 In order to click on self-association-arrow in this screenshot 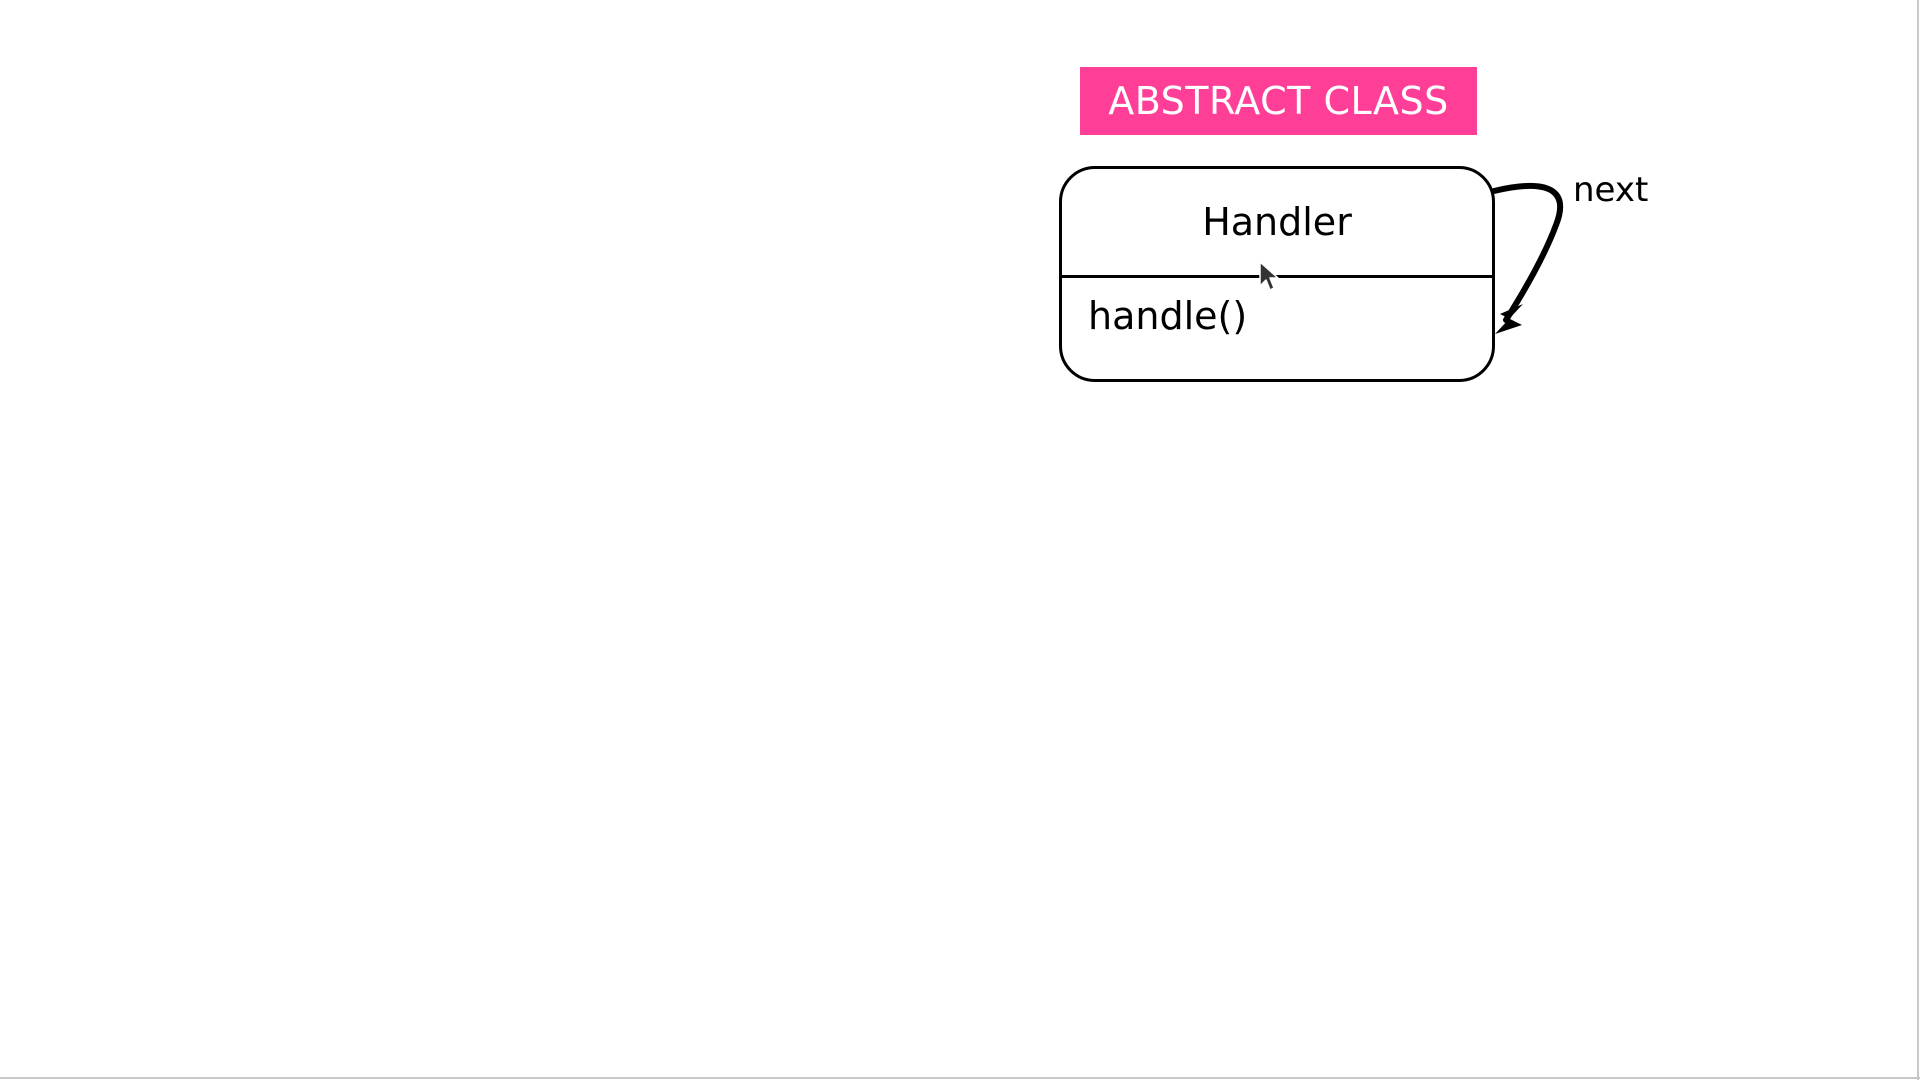, I will do `click(1527, 258)`.